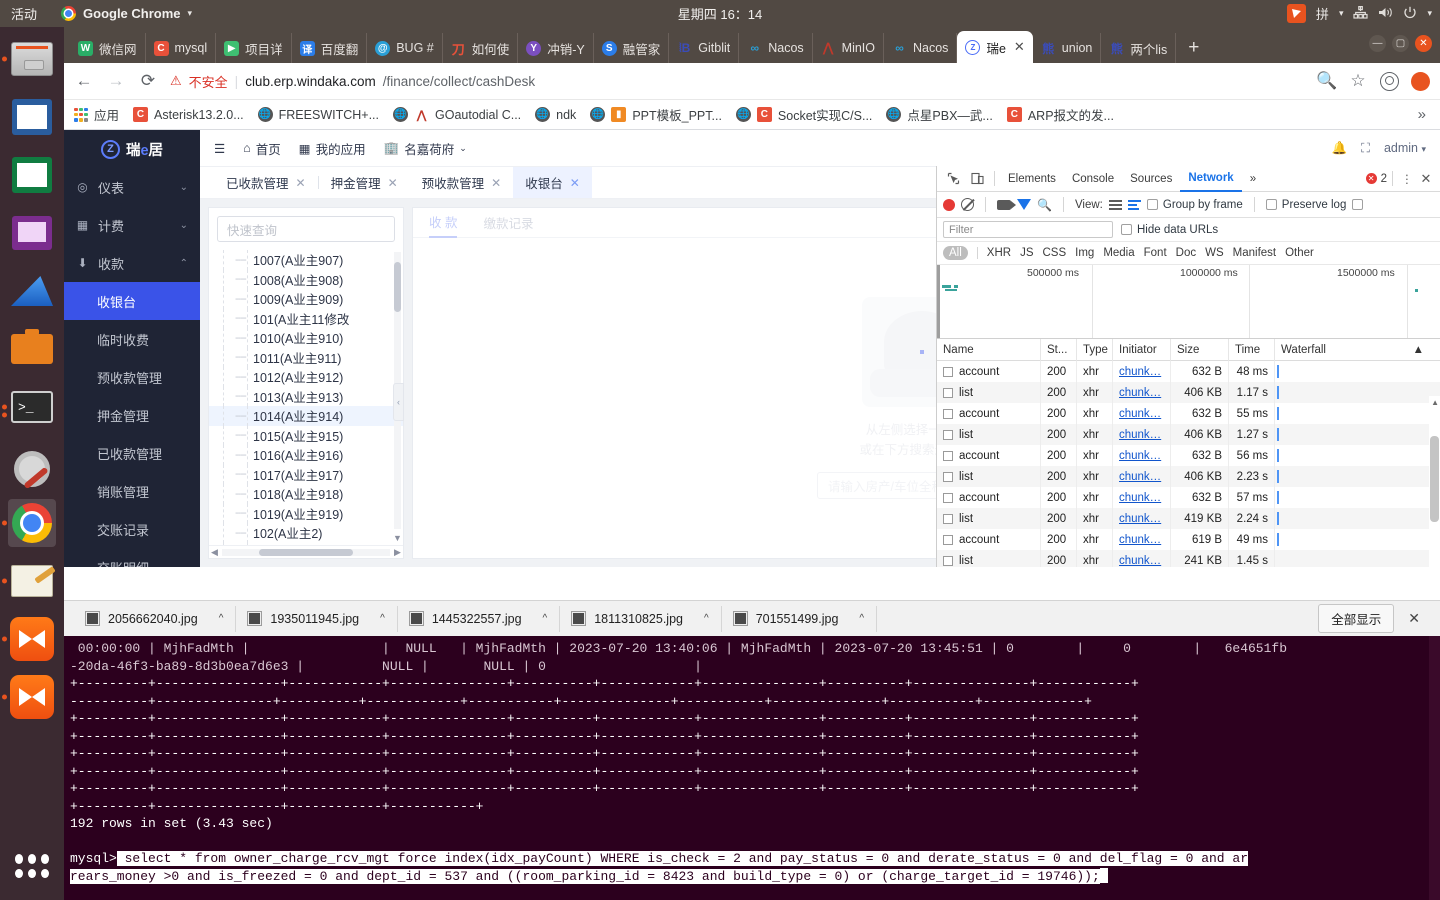 The height and width of the screenshot is (900, 1440). I want to click on dock-item-libreoffice-impress, so click(32, 233).